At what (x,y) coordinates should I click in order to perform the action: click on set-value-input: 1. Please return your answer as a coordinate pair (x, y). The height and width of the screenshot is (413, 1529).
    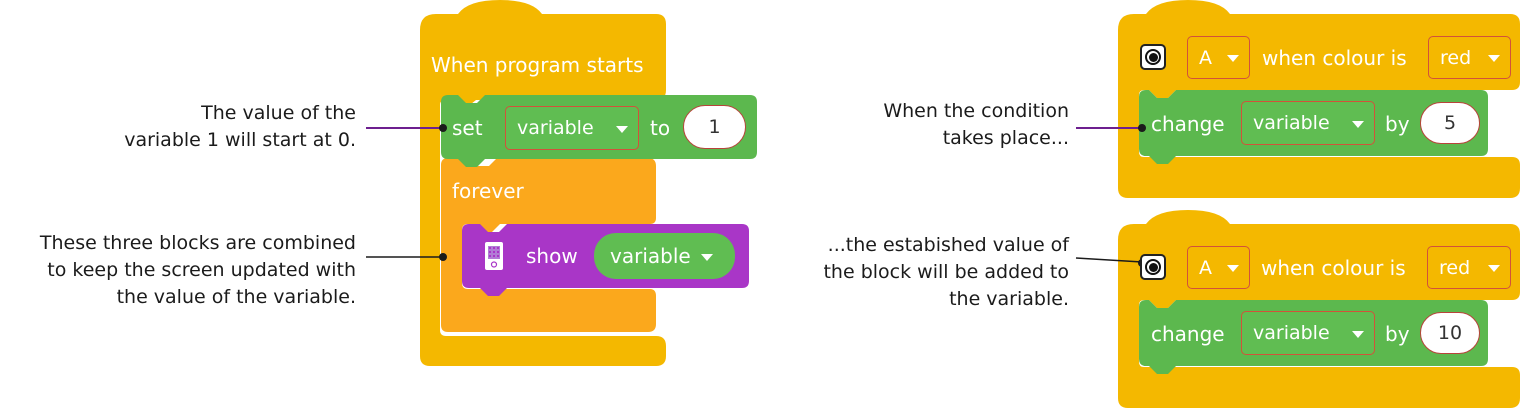
    Looking at the image, I should click on (714, 127).